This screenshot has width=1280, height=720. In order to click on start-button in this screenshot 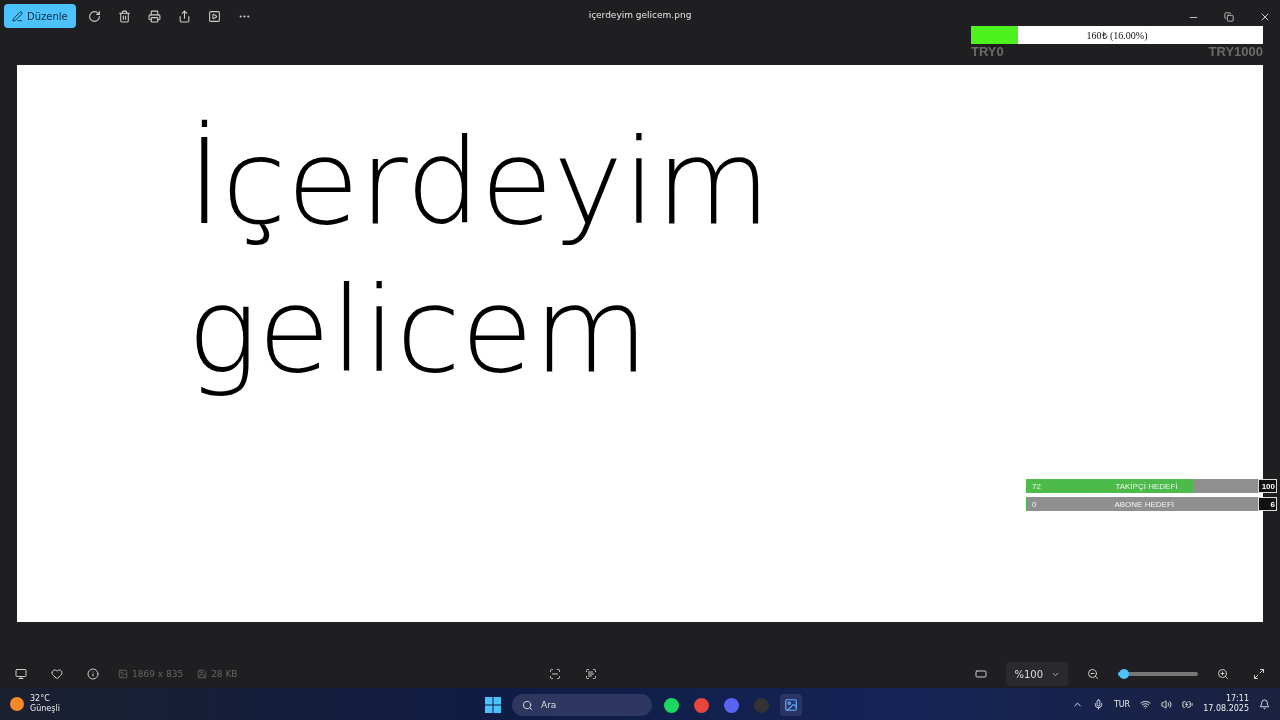, I will do `click(493, 705)`.